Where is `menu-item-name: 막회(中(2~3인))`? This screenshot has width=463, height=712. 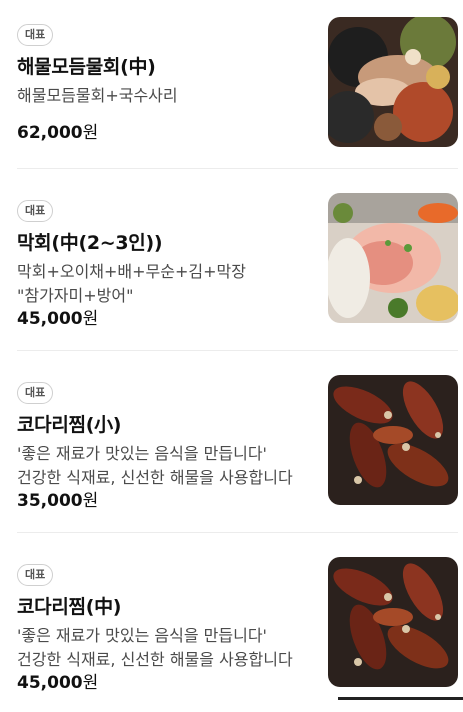
menu-item-name: 막회(中(2~3인)) is located at coordinates (90, 243).